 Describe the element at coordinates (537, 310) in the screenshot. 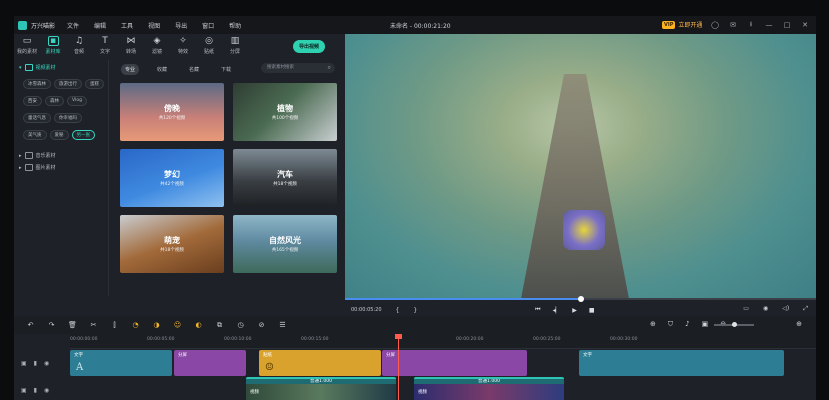

I see `prev-frame-icon: ⏮` at that location.